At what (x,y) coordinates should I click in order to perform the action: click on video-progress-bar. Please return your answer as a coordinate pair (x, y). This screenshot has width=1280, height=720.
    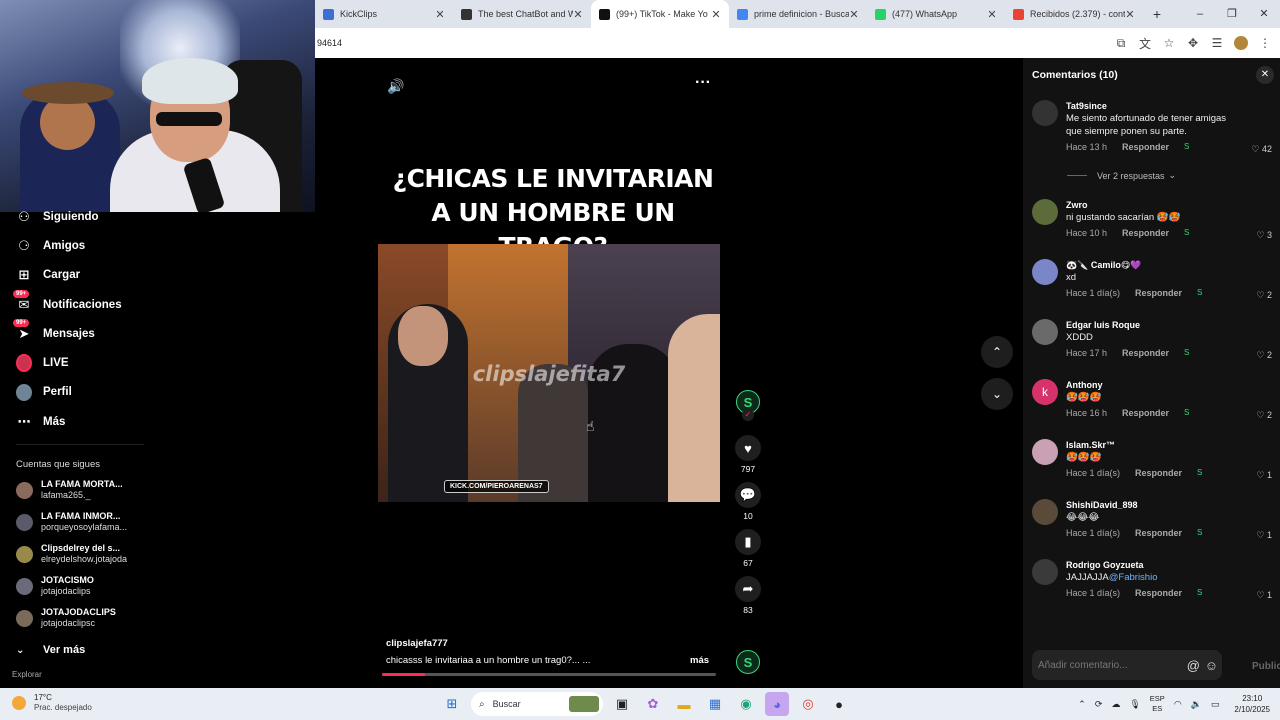
    Looking at the image, I should click on (549, 674).